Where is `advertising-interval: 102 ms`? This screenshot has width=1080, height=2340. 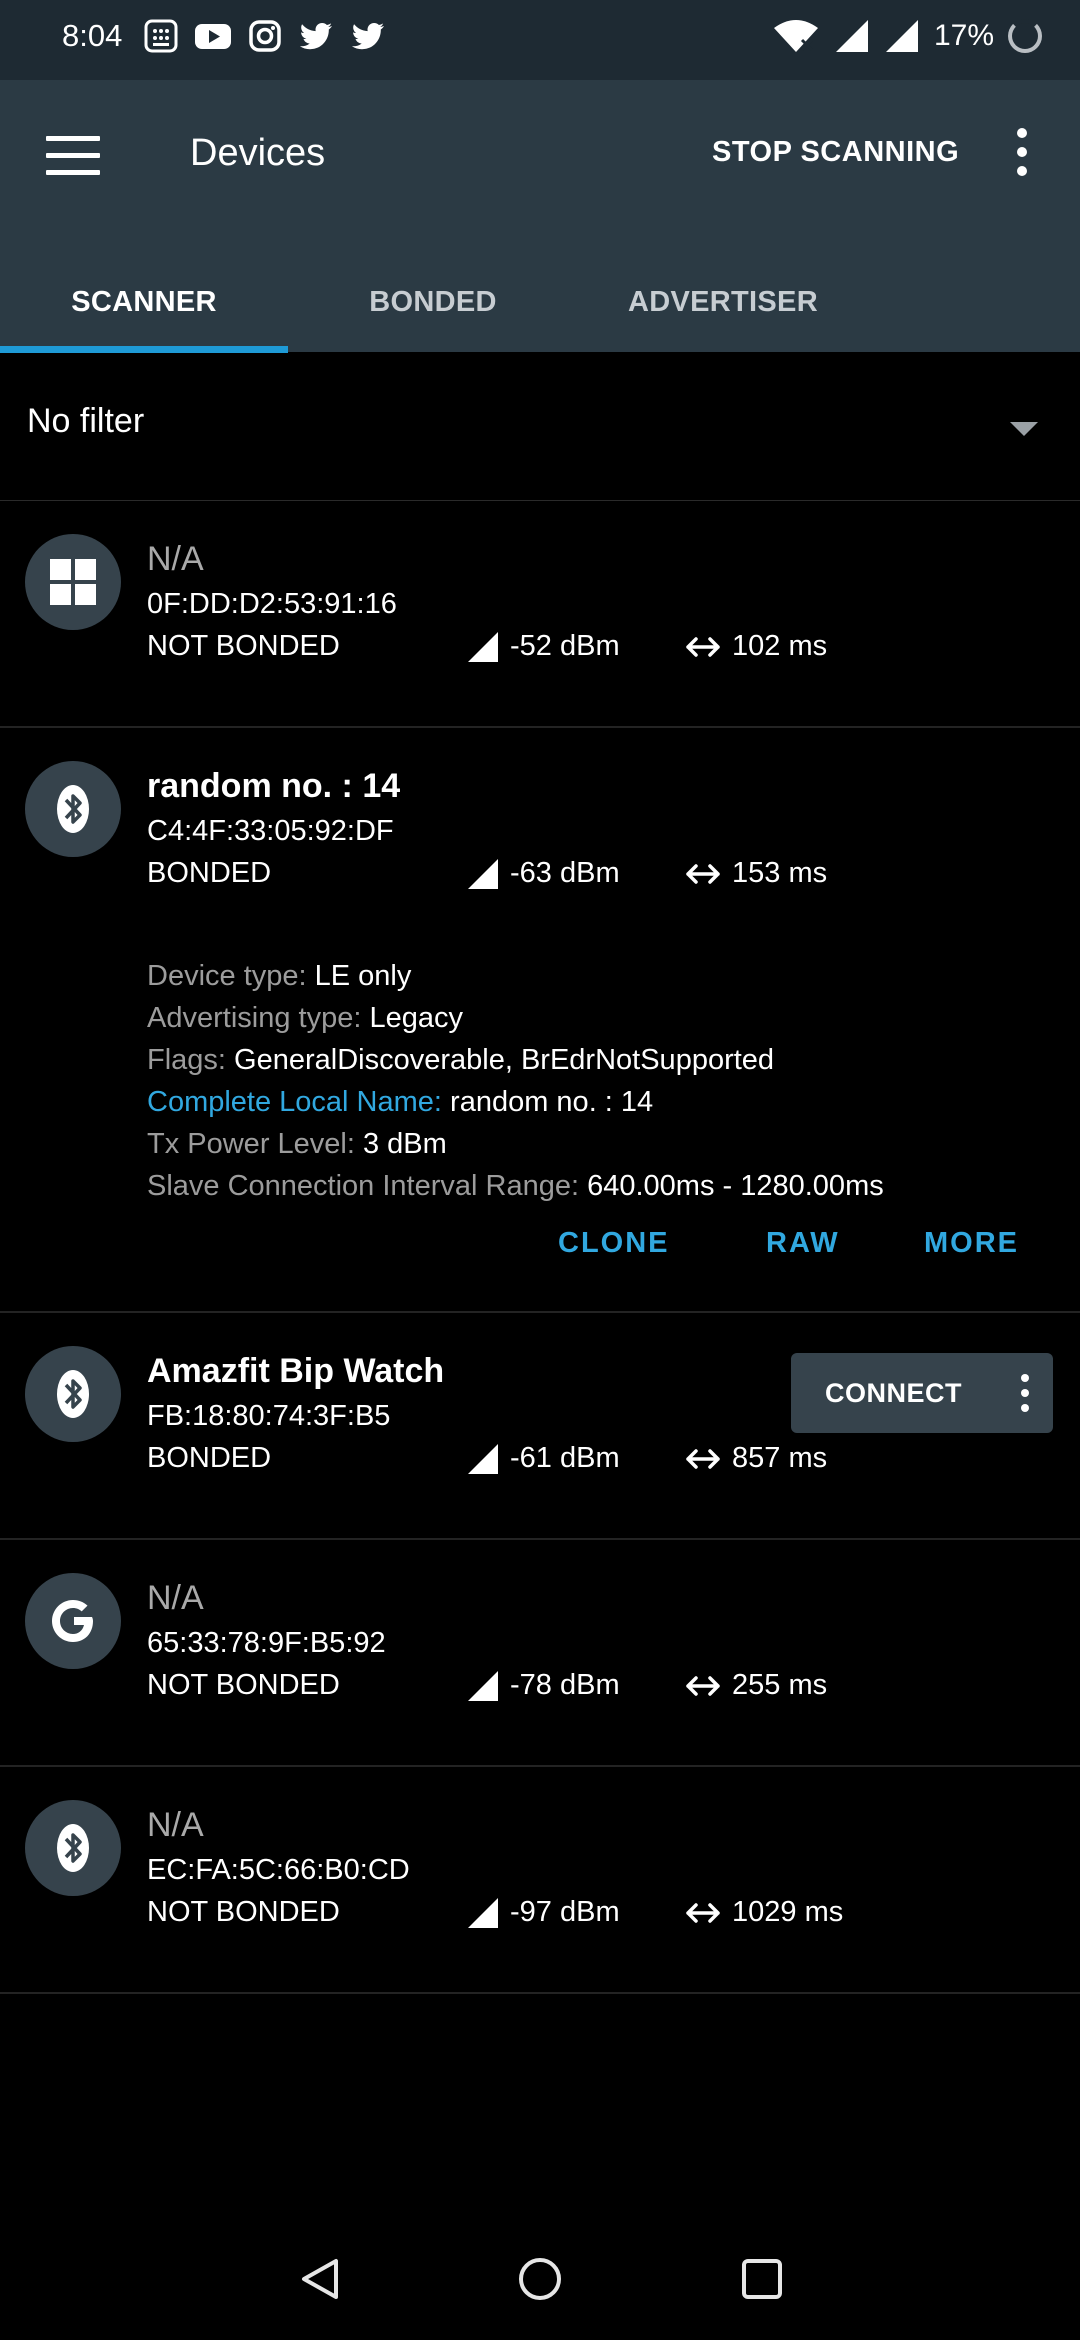
advertising-interval: 102 ms is located at coordinates (755, 646).